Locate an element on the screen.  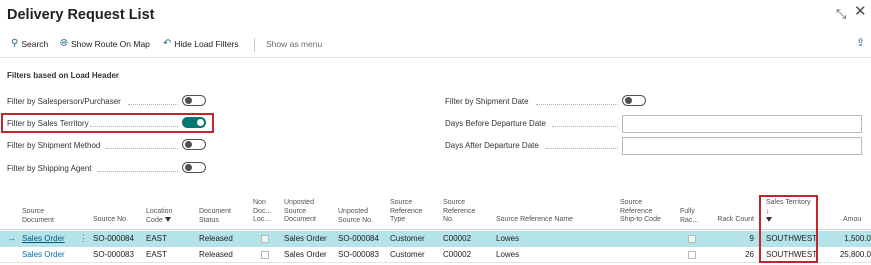
cell-rack-count: 9 is located at coordinates (751, 238).